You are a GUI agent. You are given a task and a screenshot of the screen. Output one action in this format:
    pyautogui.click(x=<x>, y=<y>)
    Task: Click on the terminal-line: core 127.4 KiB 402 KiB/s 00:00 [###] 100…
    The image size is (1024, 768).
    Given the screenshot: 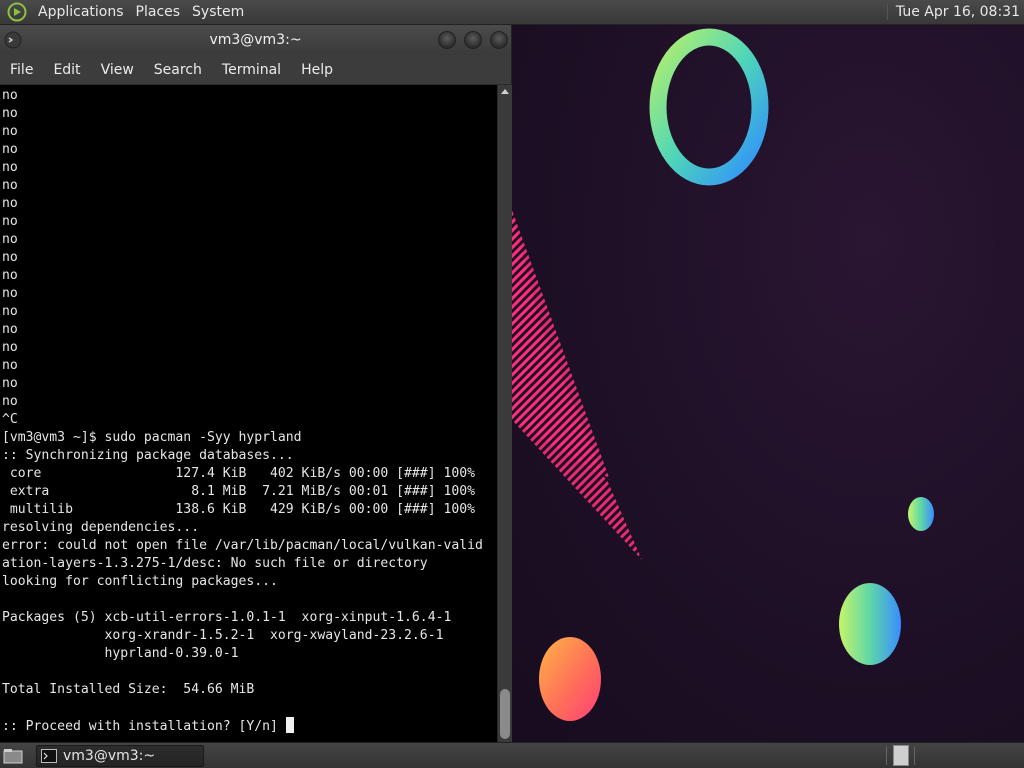 What is the action you would take?
    pyautogui.click(x=238, y=473)
    